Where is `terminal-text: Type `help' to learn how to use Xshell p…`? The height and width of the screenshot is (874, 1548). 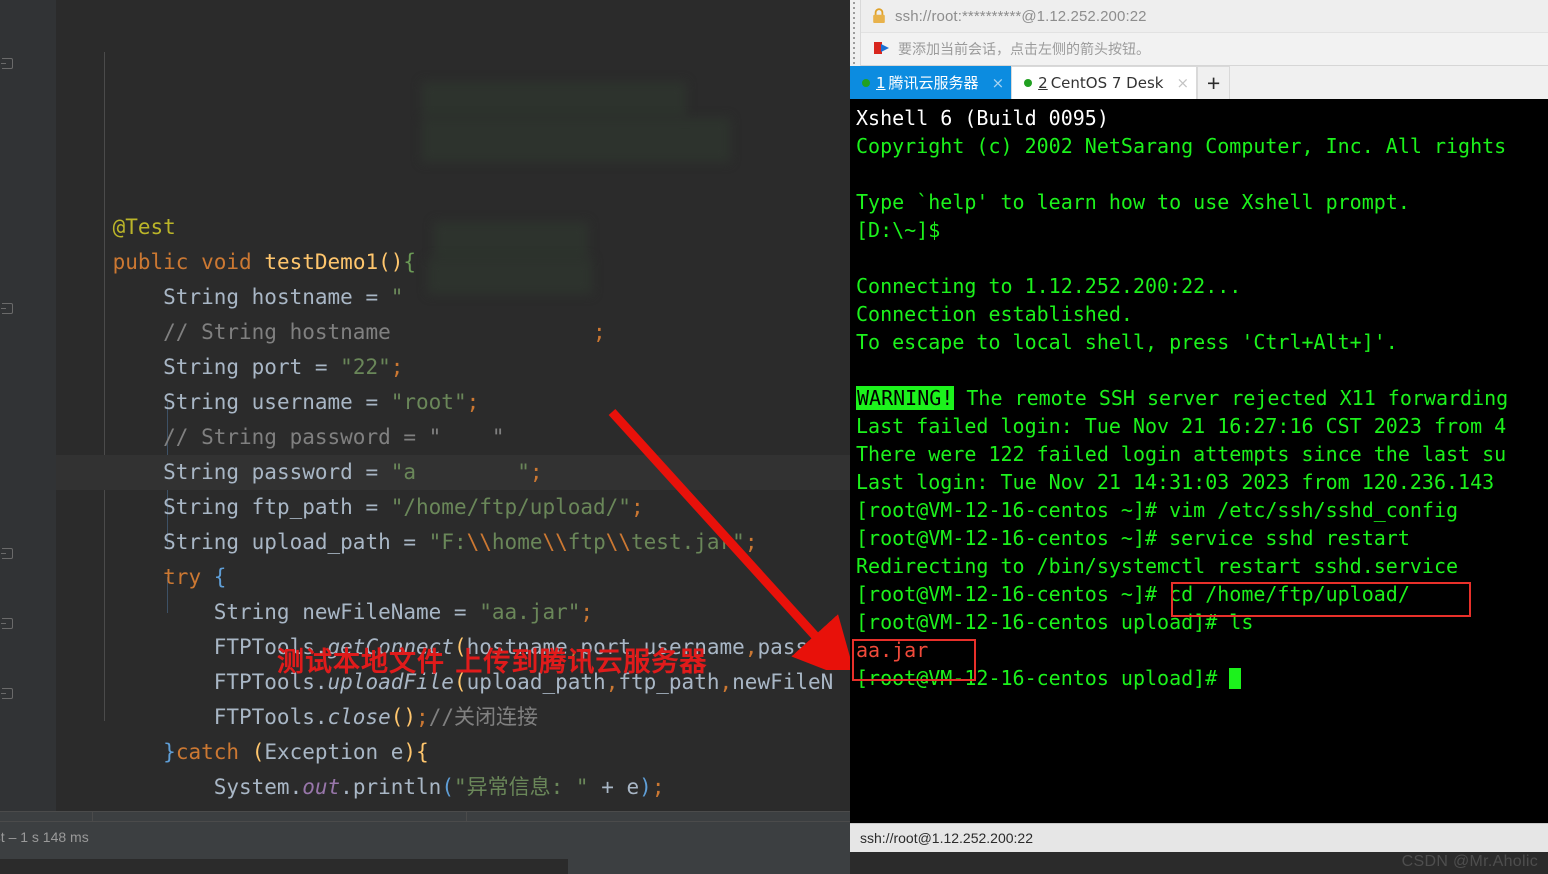 terminal-text: Type `help' to learn how to use Xshell p… is located at coordinates (1133, 202).